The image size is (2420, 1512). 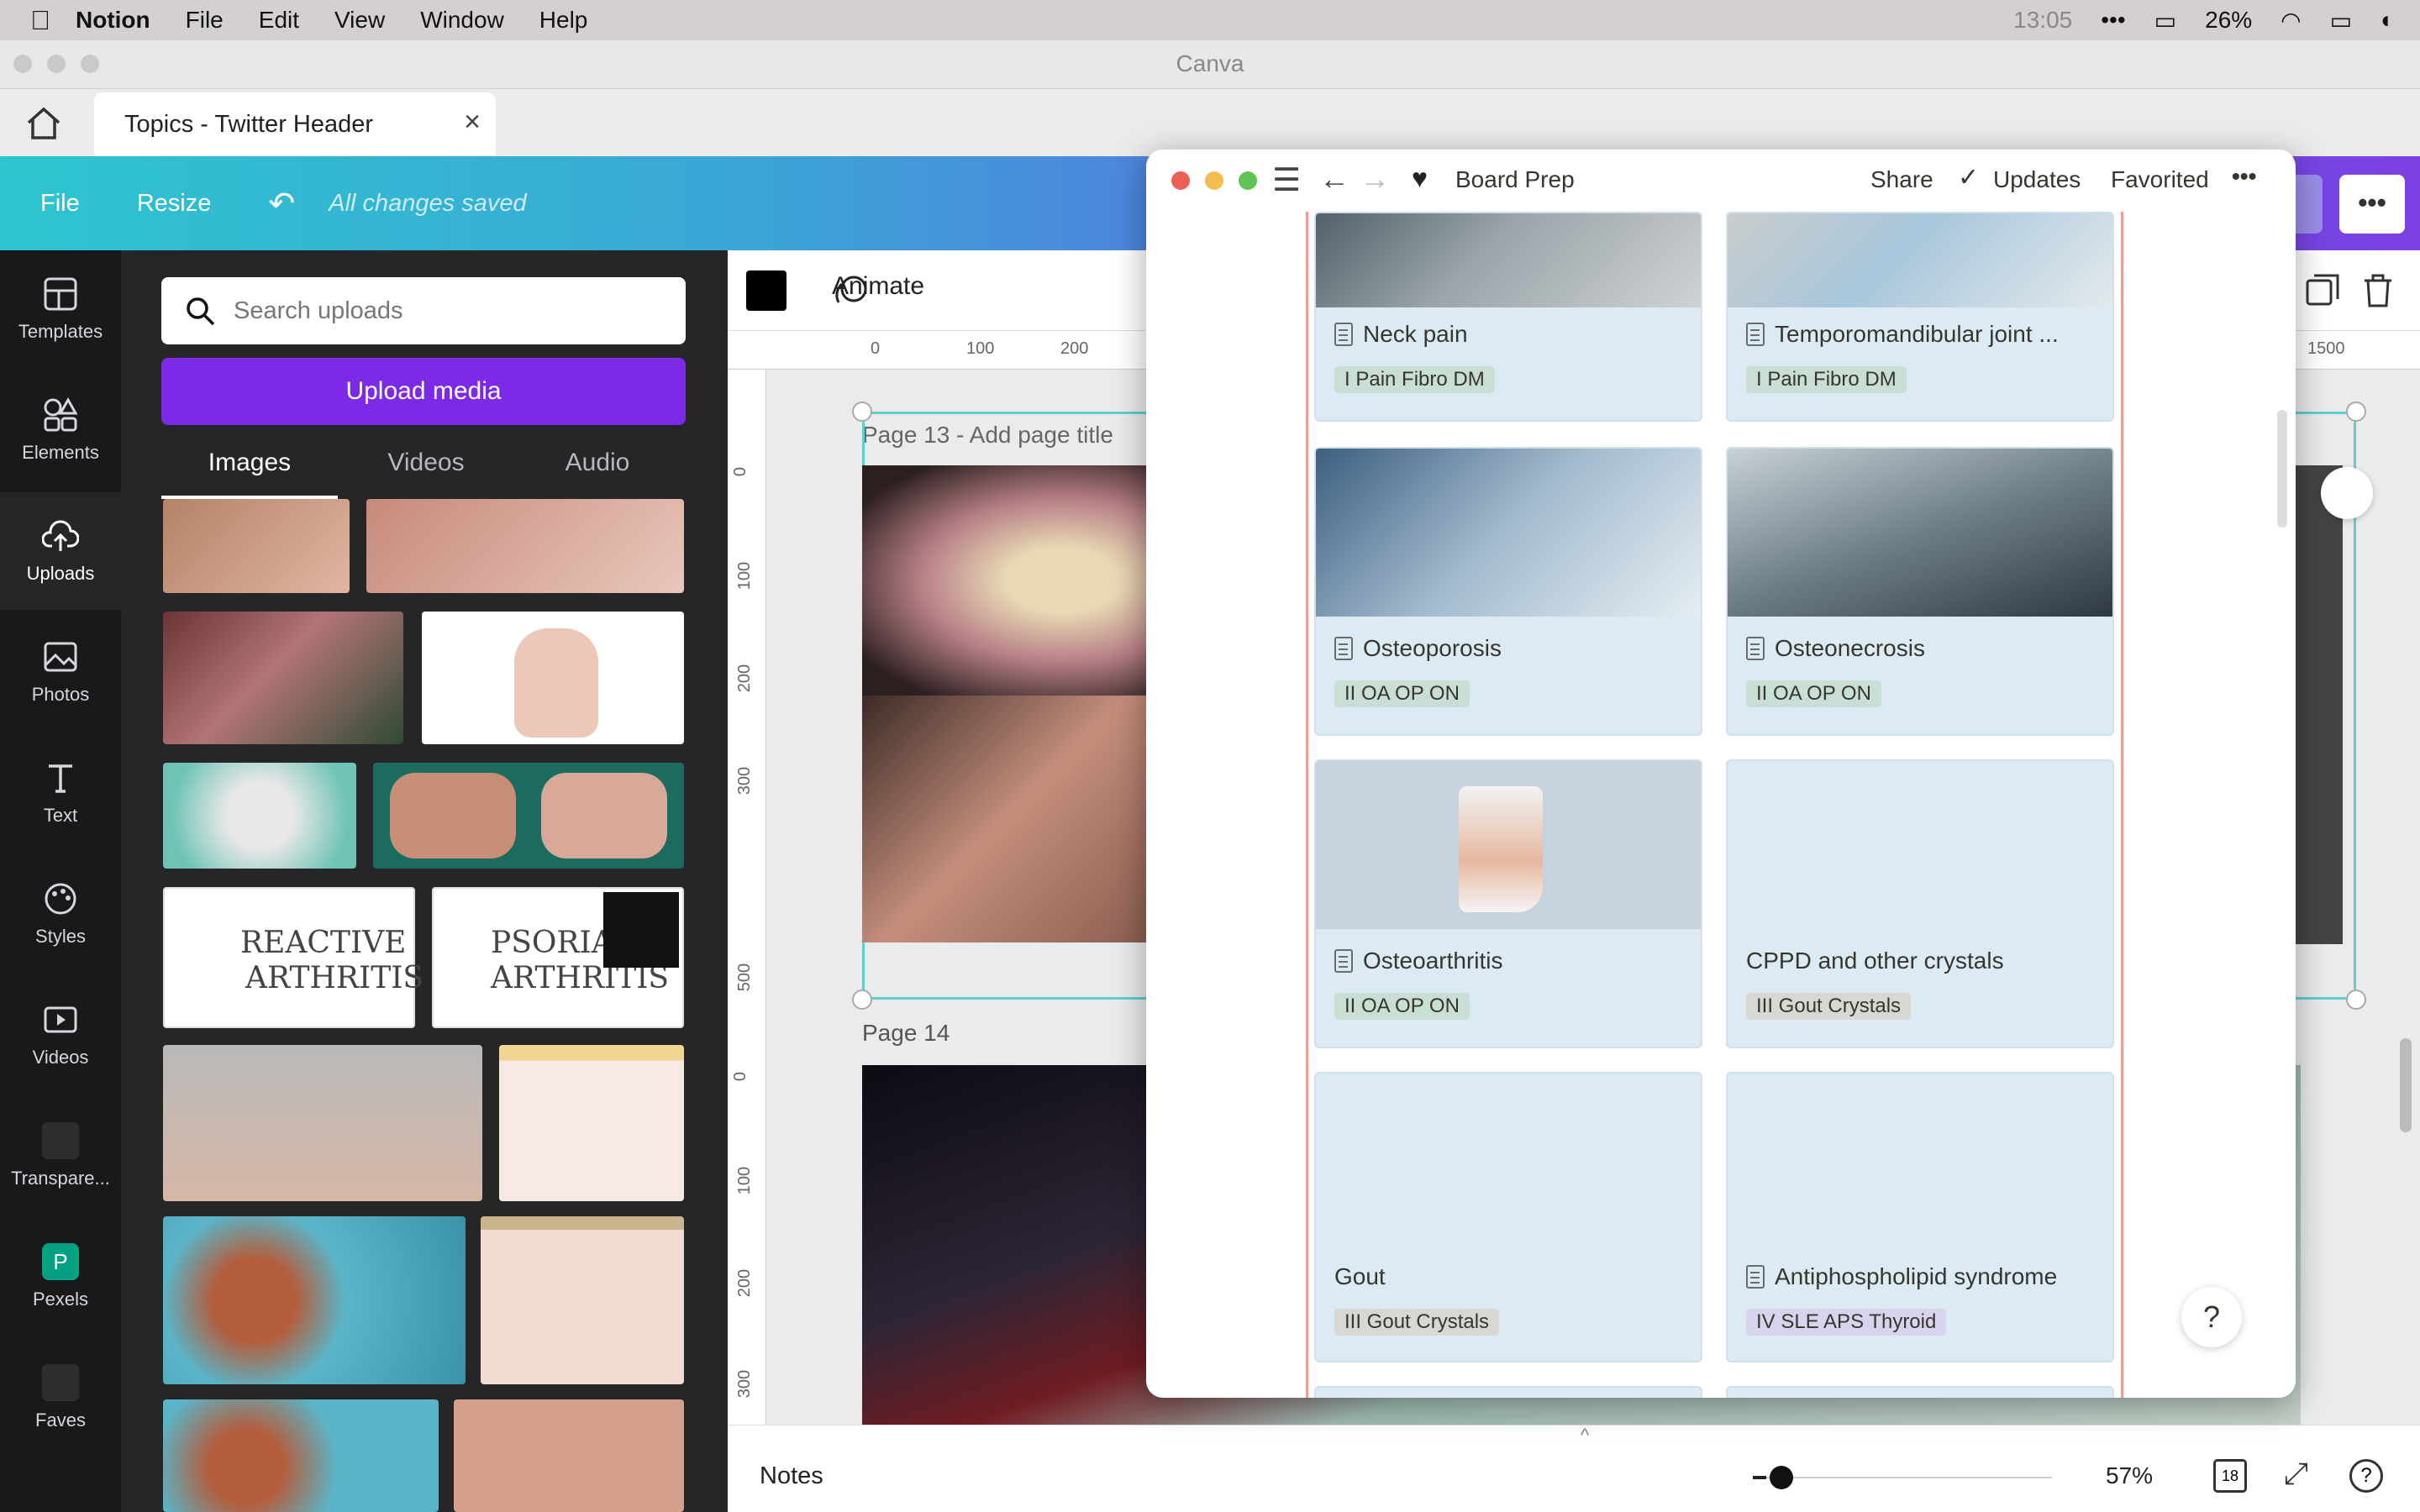 What do you see at coordinates (462, 20) in the screenshot?
I see `menu-window: Window` at bounding box center [462, 20].